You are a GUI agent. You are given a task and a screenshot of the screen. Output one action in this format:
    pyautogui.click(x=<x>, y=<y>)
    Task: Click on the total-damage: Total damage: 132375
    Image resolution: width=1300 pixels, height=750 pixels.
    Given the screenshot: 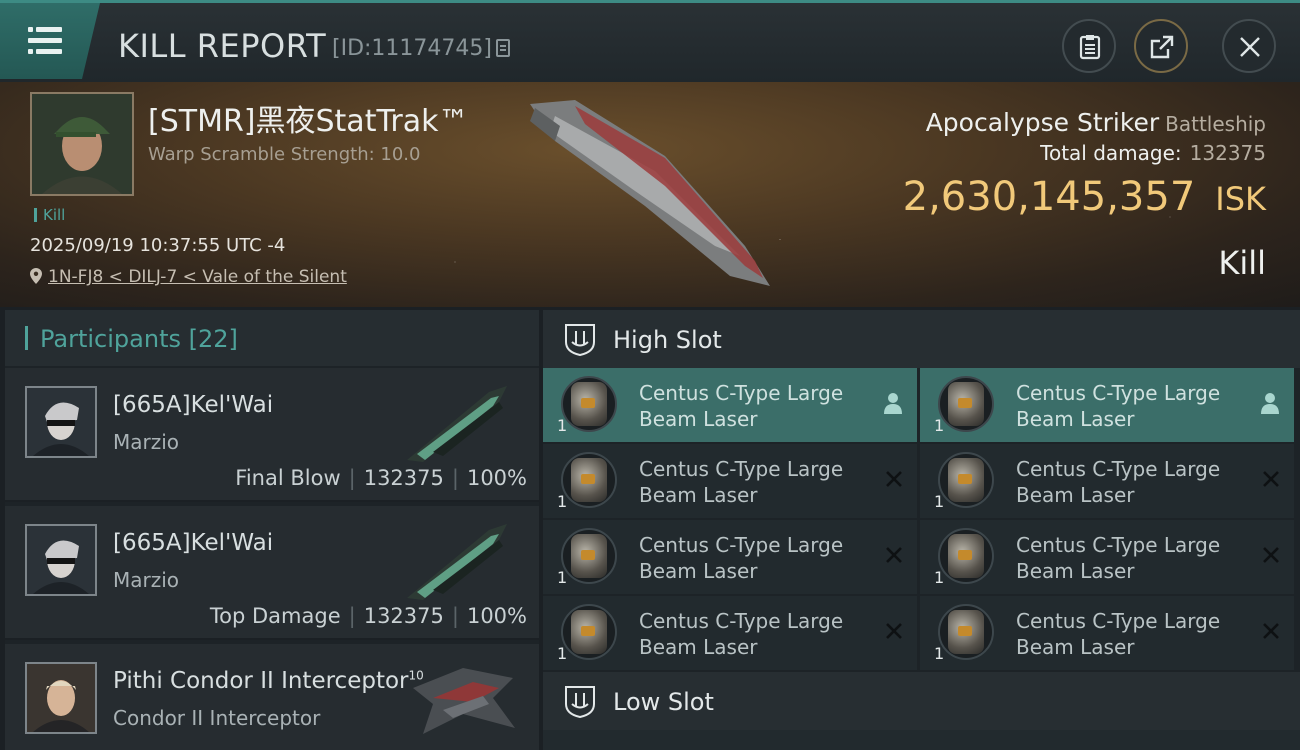 What is the action you would take?
    pyautogui.click(x=1153, y=153)
    